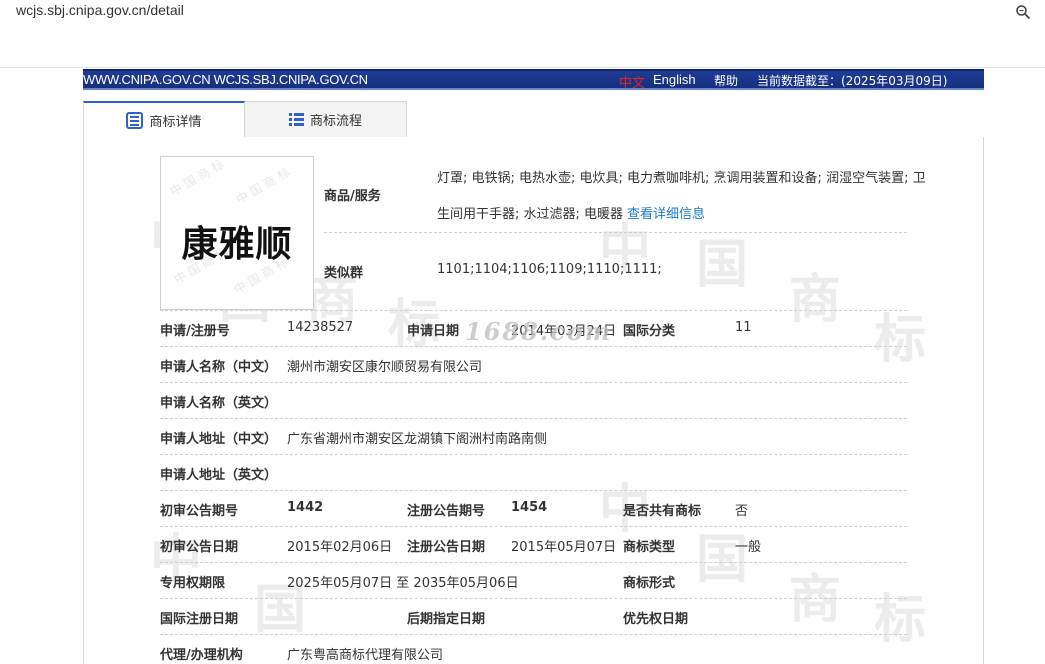  What do you see at coordinates (852, 81) in the screenshot?
I see `data-as-of: 当前数据截至：(2025年03月09日)` at bounding box center [852, 81].